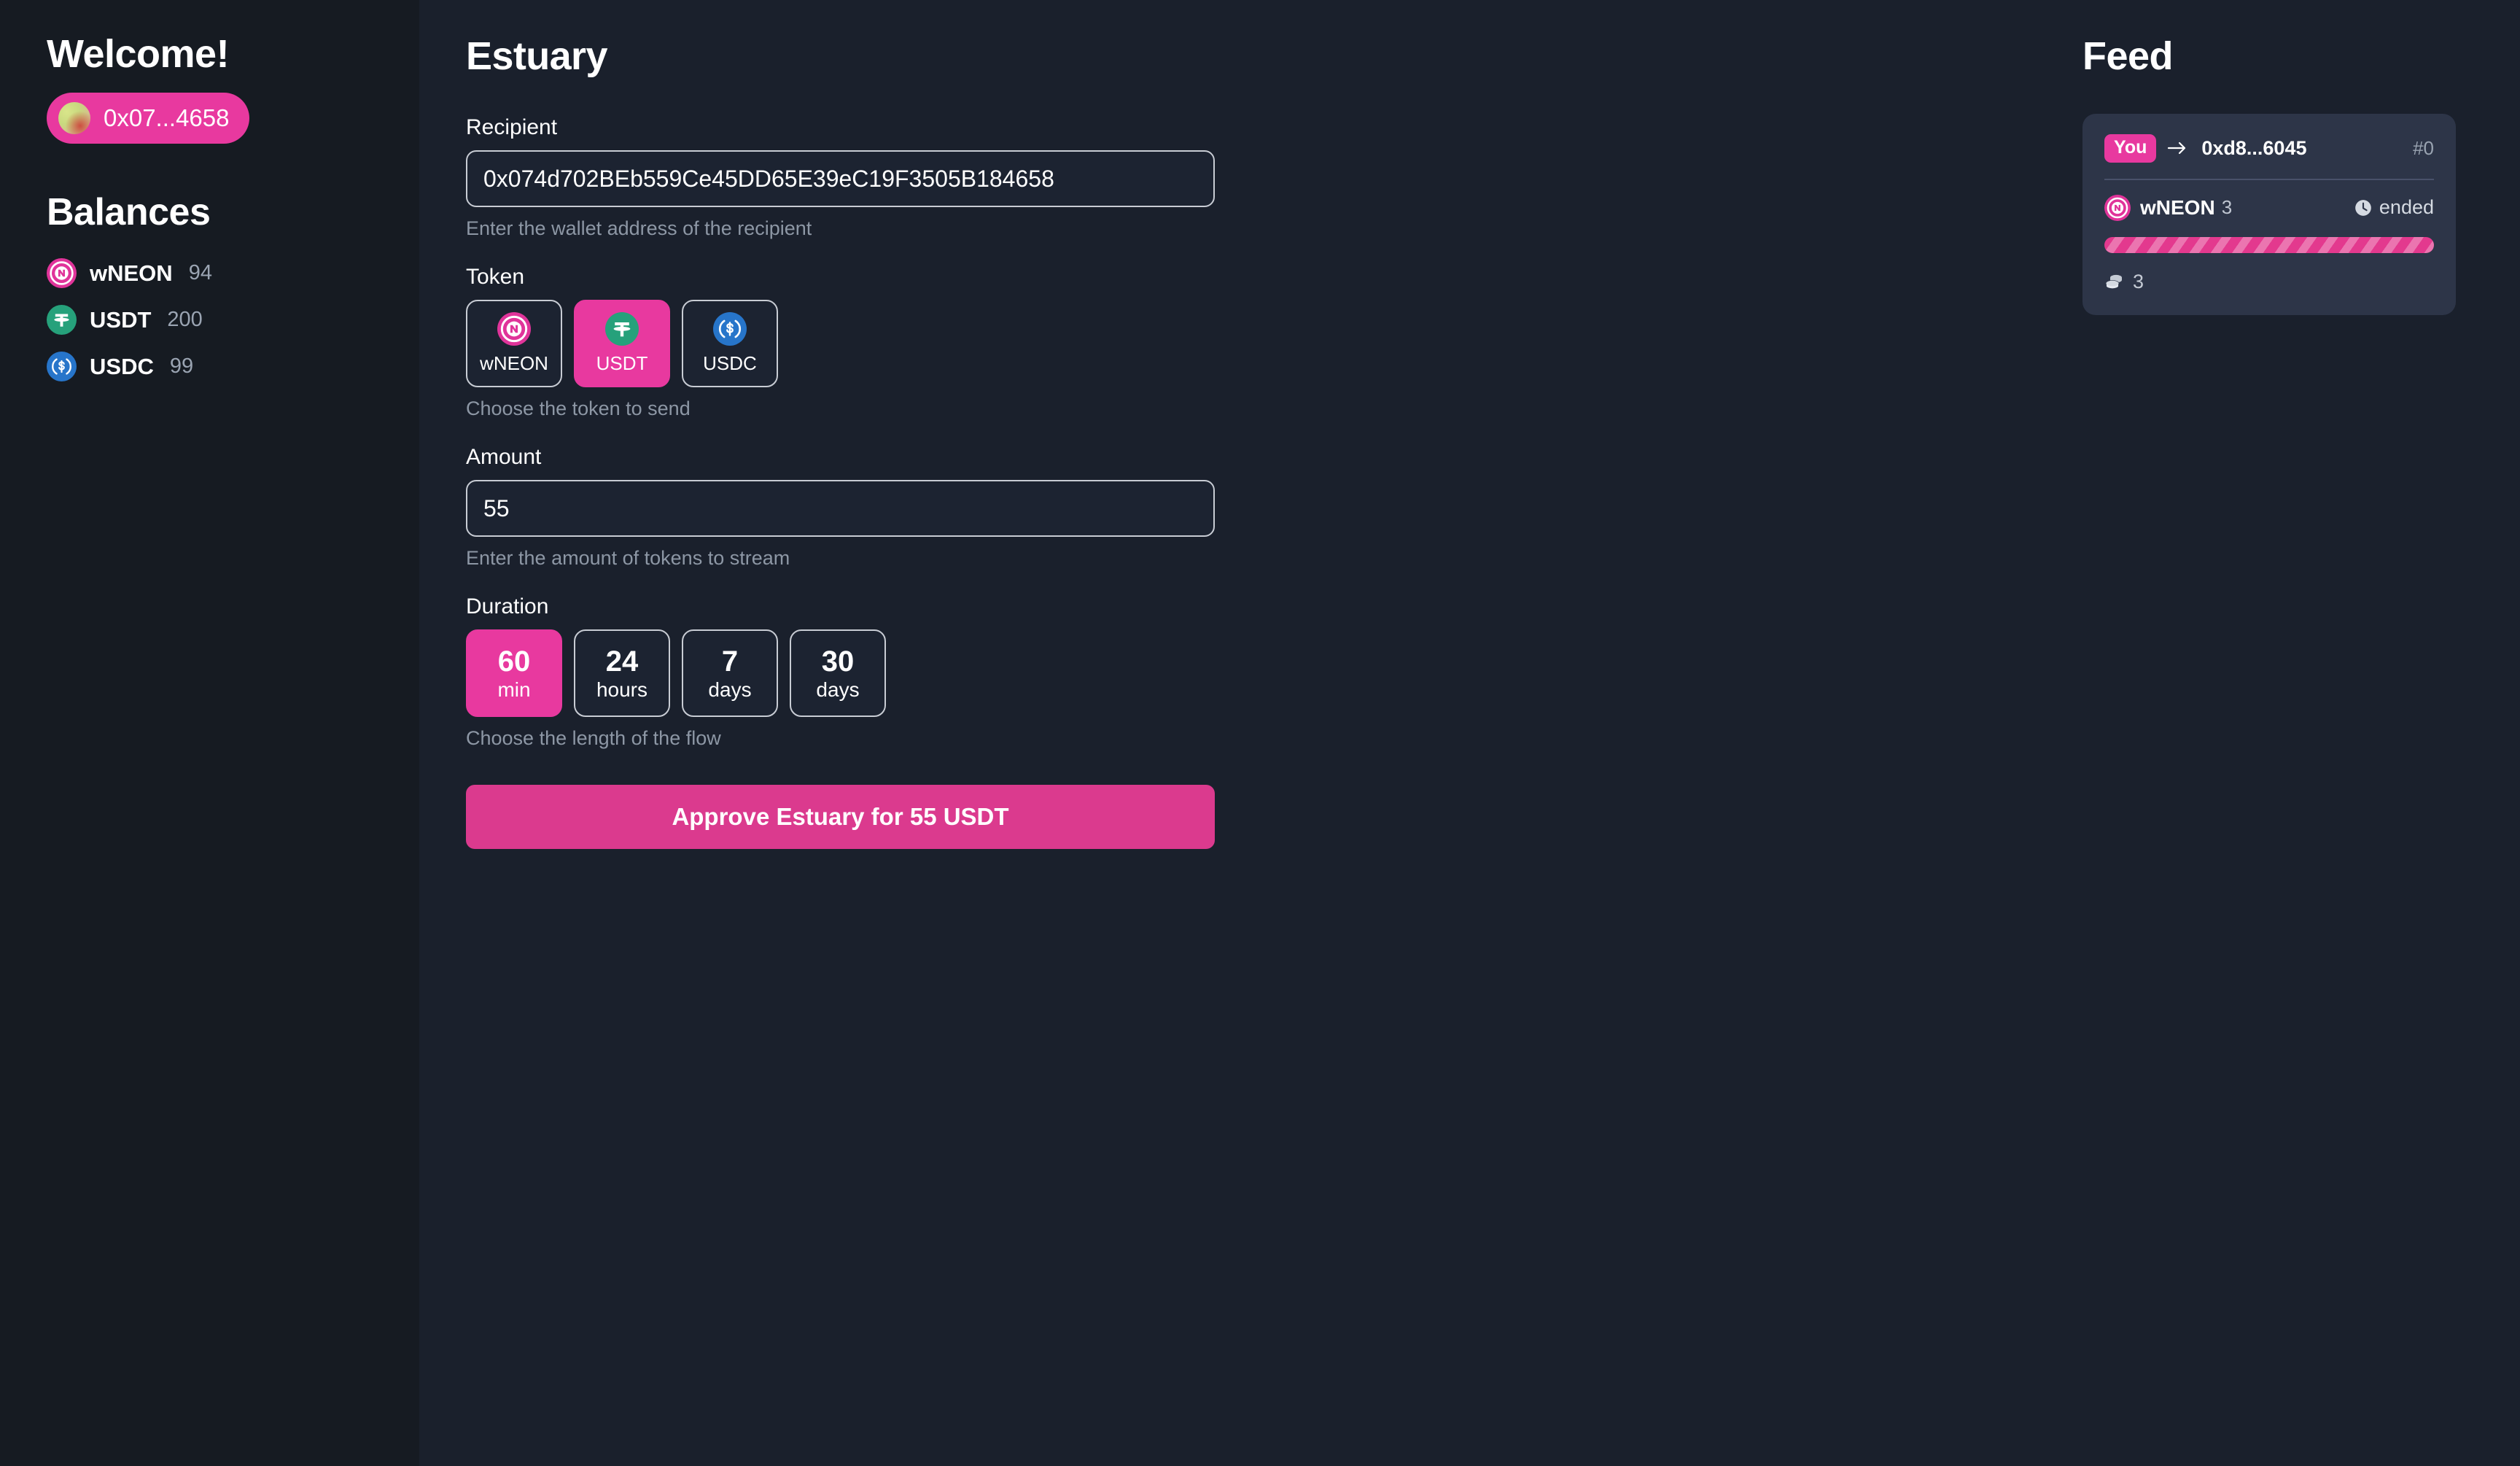 This screenshot has height=1466, width=2520. Describe the element at coordinates (507, 606) in the screenshot. I see `duration-label: Duration` at that location.